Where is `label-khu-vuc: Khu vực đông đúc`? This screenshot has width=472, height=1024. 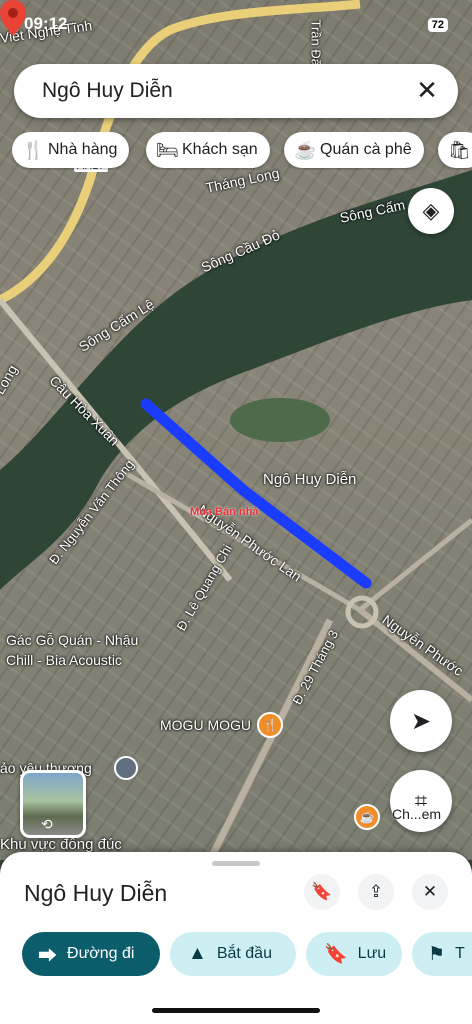 label-khu-vuc: Khu vực đông đúc is located at coordinates (61, 844).